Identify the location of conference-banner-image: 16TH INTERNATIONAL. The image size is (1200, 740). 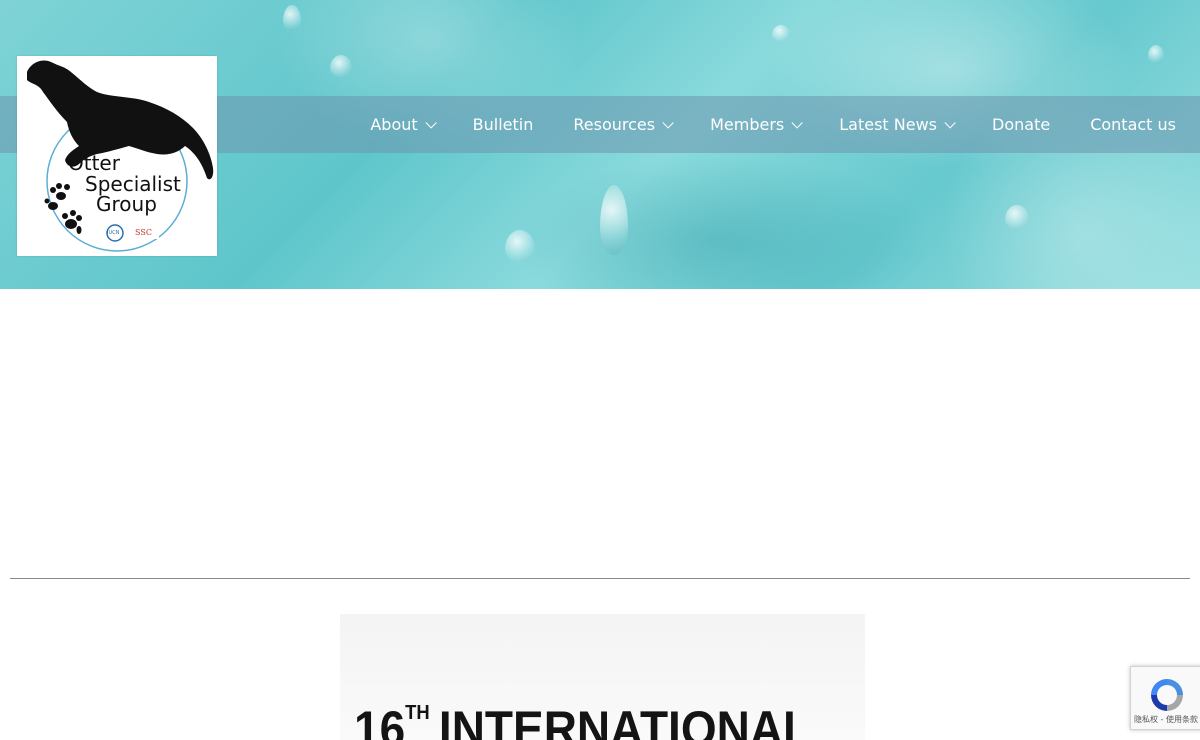
(602, 677).